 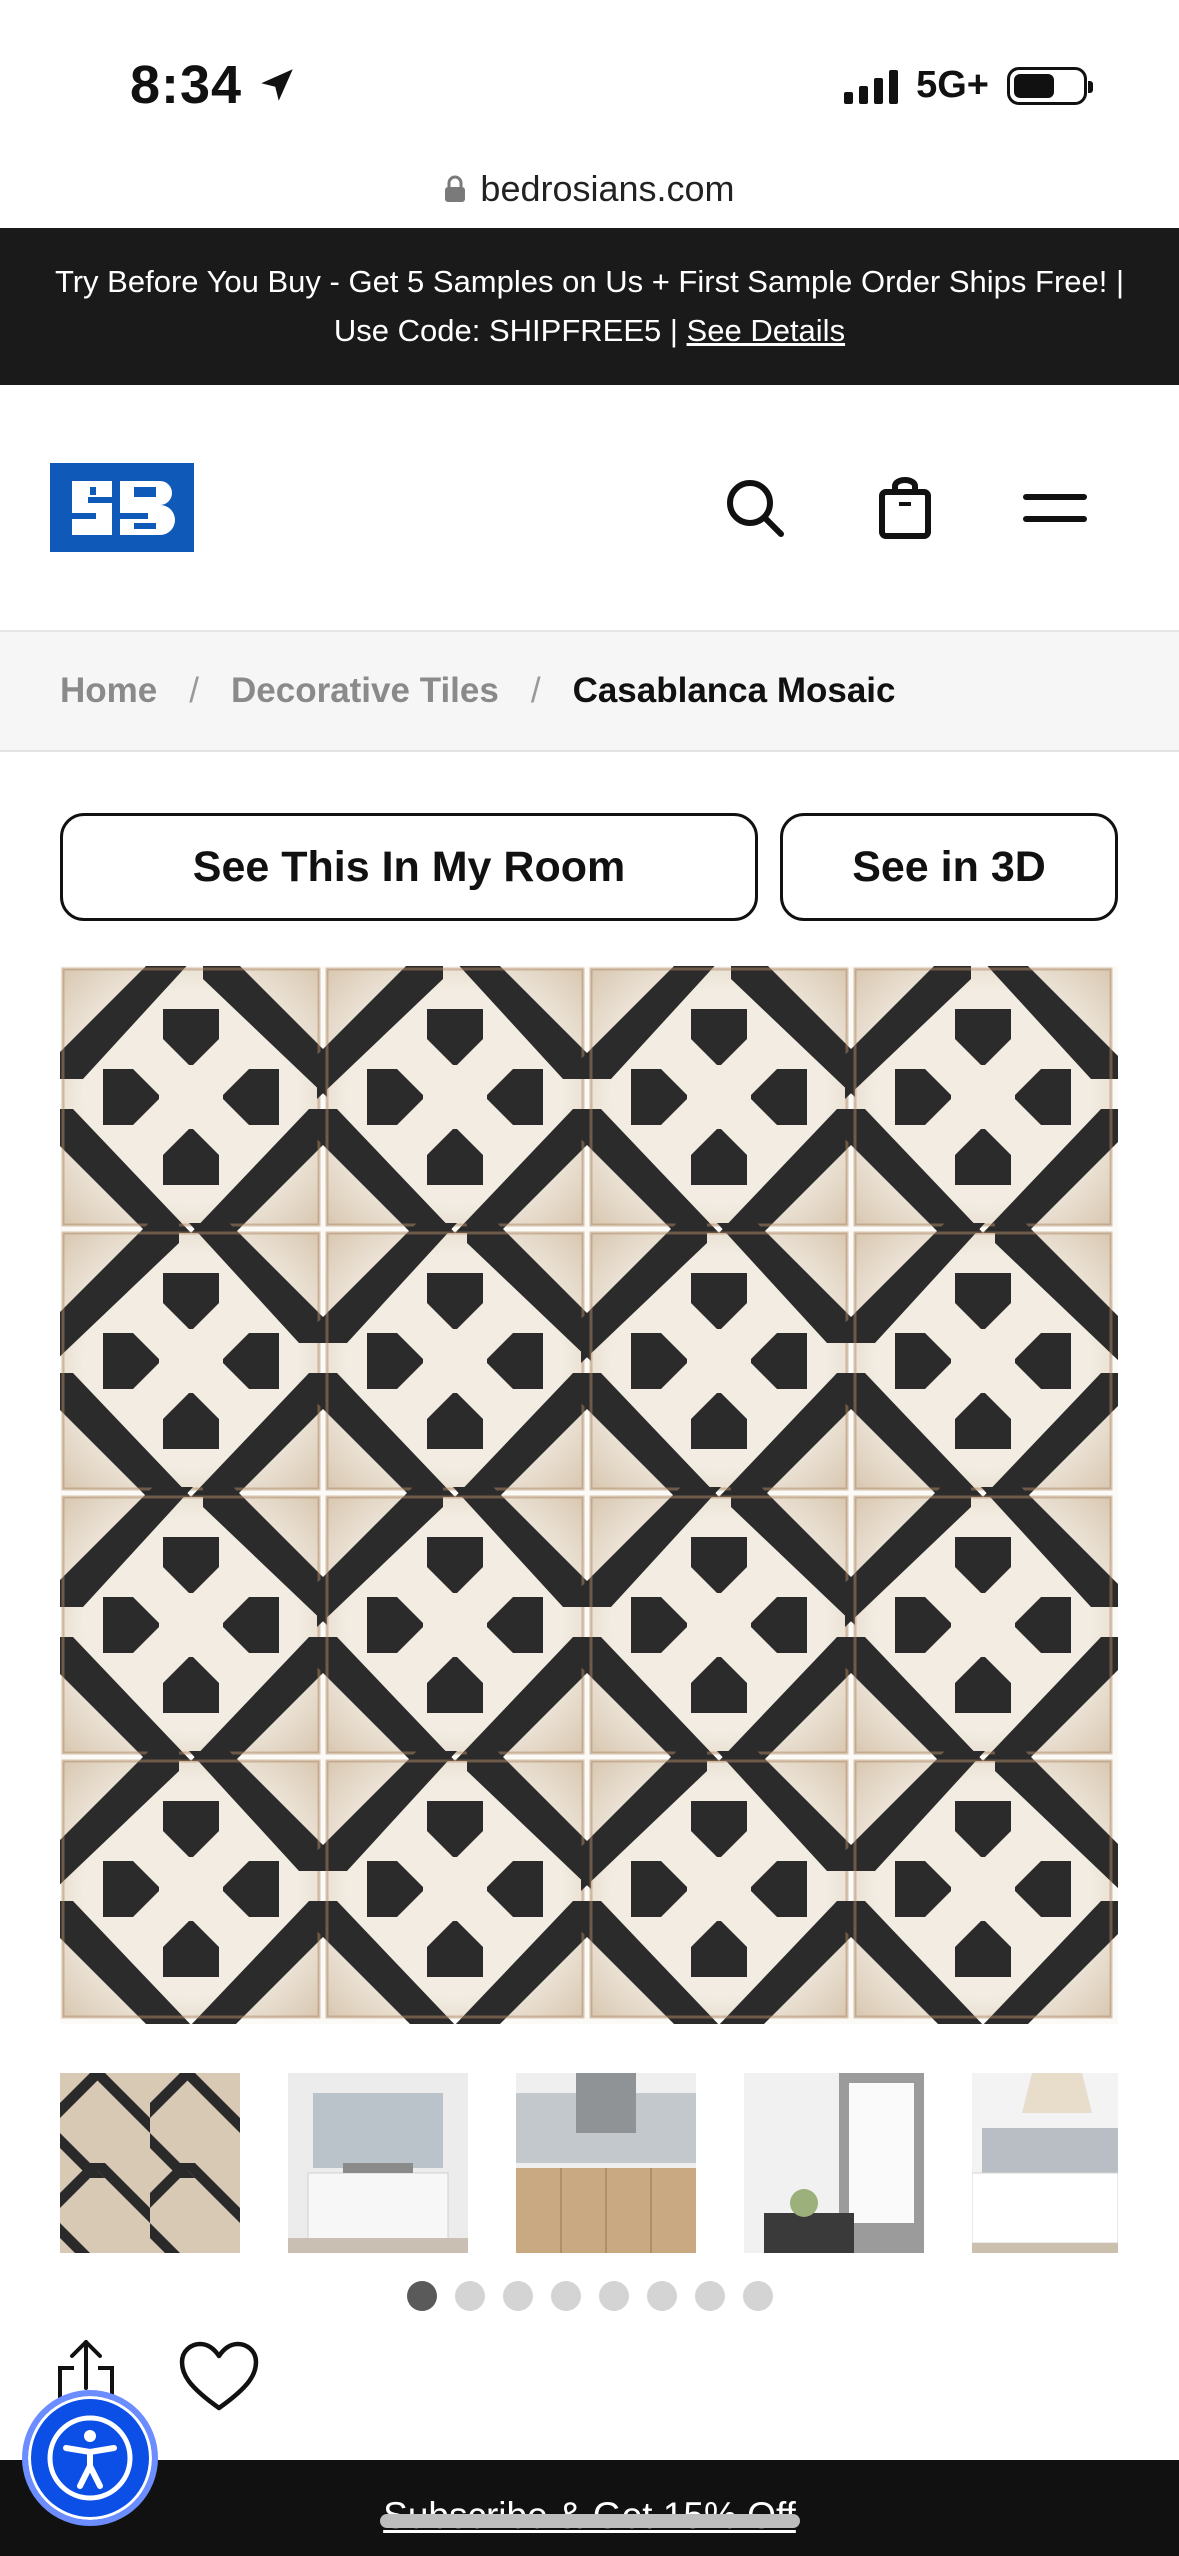 What do you see at coordinates (905, 508) in the screenshot?
I see `shopping-bag-icon` at bounding box center [905, 508].